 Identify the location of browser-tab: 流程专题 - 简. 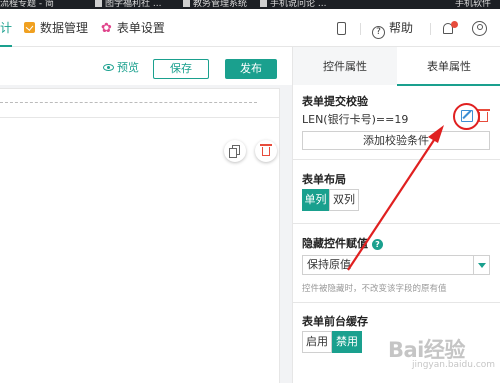
(27, 4).